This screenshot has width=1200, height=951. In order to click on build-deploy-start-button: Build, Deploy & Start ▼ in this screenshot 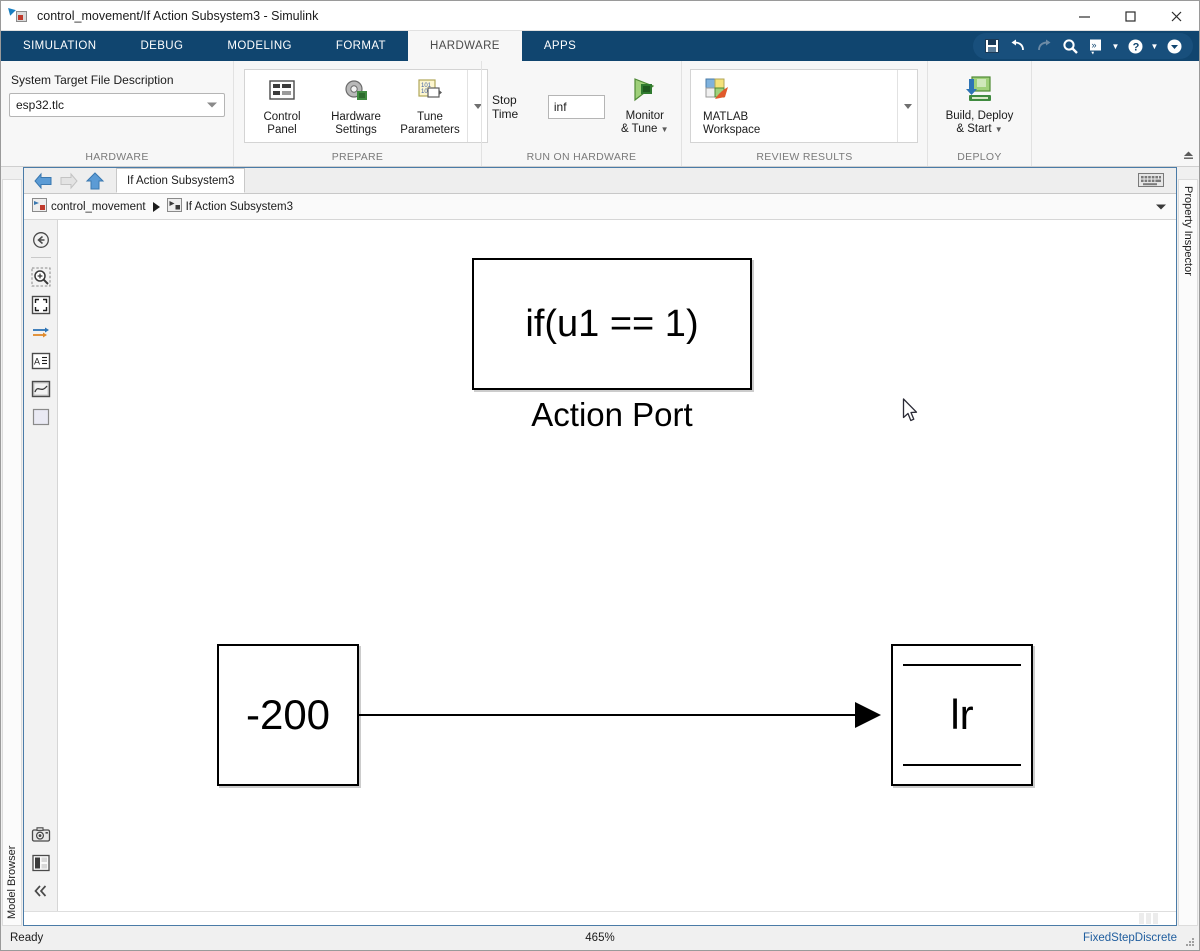, I will do `click(979, 102)`.